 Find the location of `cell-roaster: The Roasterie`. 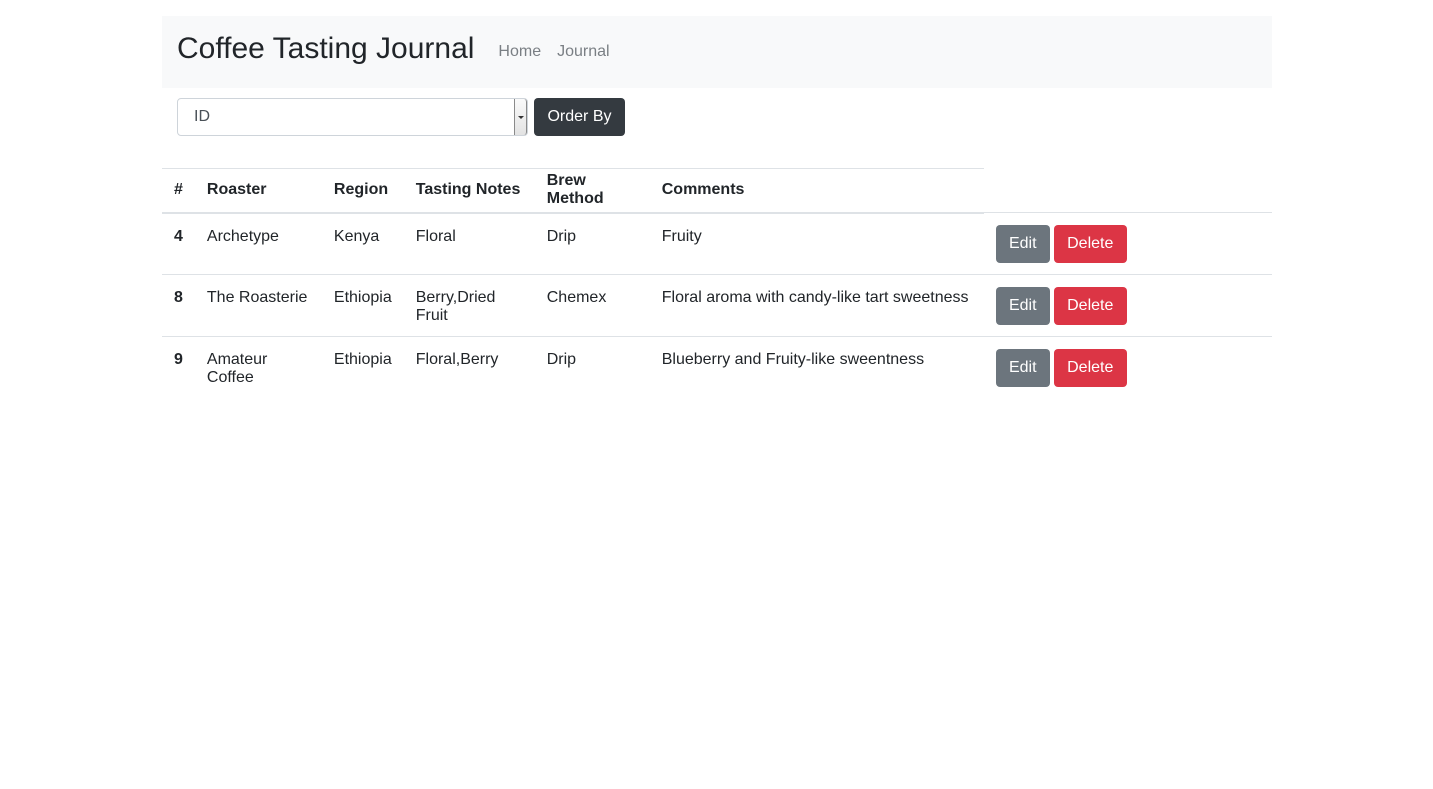

cell-roaster: The Roasterie is located at coordinates (258, 305).